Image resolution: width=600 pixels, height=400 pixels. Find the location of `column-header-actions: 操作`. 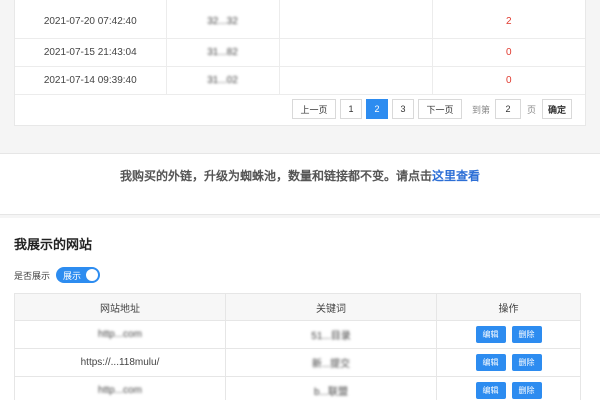

column-header-actions: 操作 is located at coordinates (508, 307).